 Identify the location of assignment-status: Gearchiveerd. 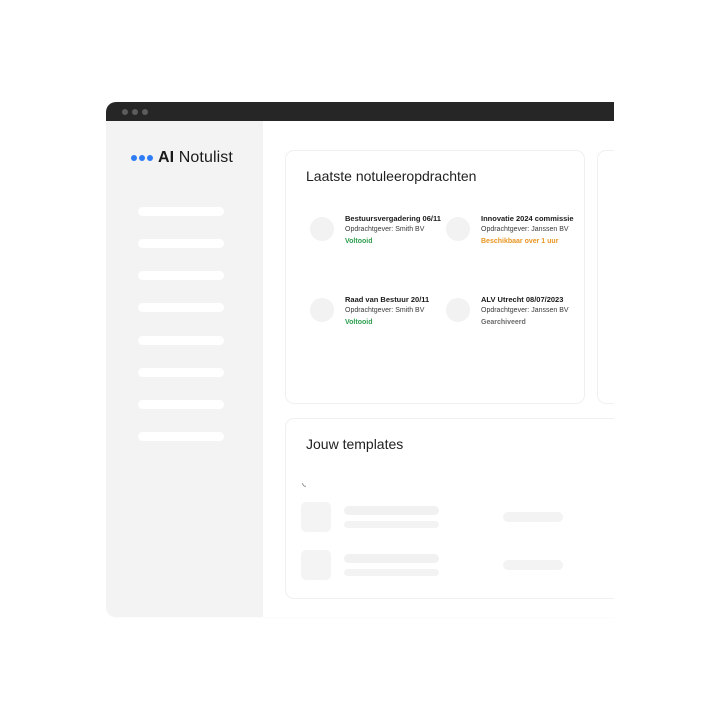
(503, 322).